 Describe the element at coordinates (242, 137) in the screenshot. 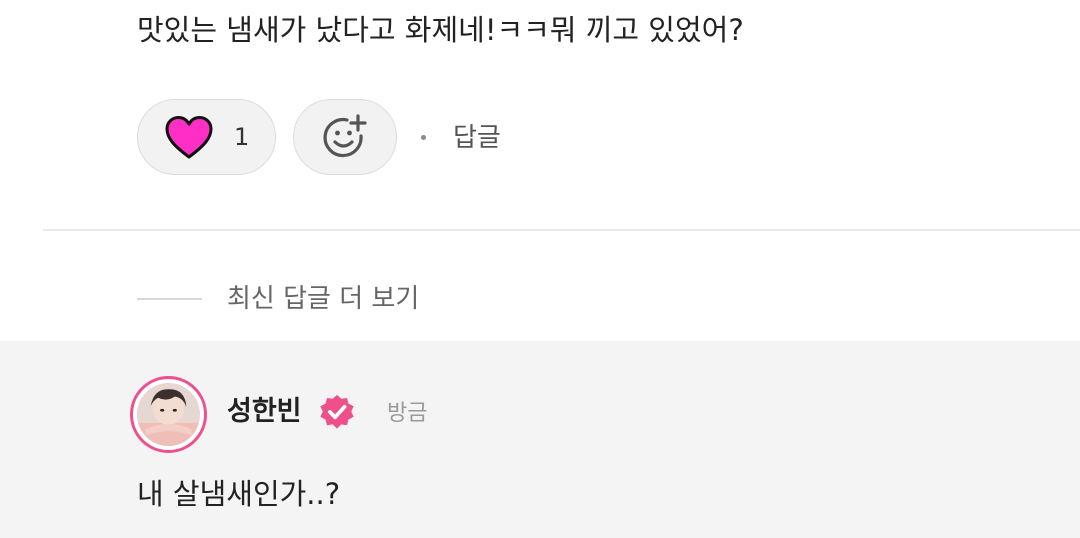

I see `like-count: 1` at that location.